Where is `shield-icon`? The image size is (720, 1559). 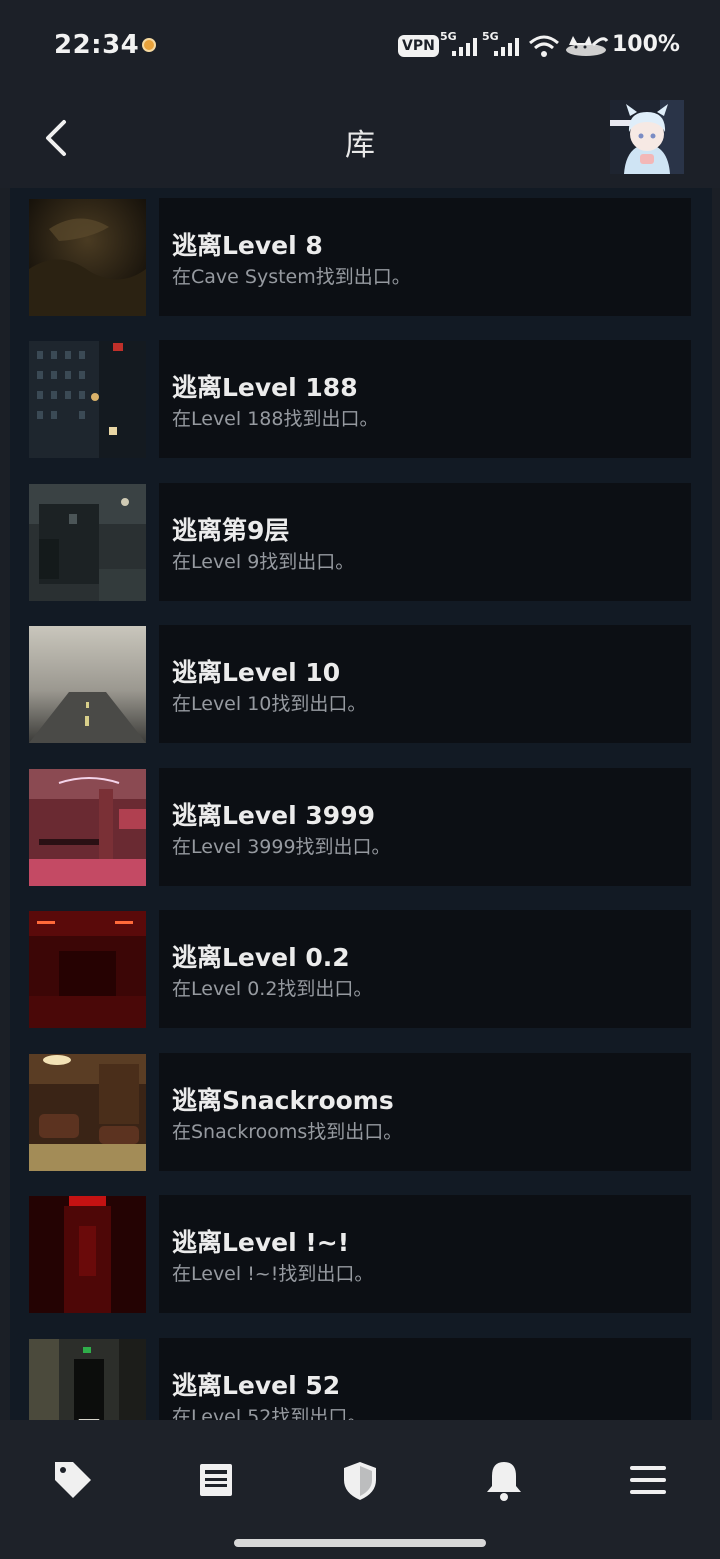
shield-icon is located at coordinates (360, 1481).